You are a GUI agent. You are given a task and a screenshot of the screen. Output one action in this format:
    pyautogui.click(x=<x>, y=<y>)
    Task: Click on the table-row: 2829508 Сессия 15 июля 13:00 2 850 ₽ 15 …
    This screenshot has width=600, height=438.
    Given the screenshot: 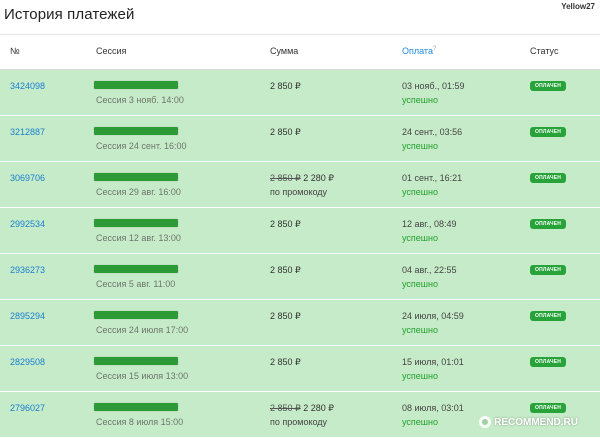 What is the action you would take?
    pyautogui.click(x=300, y=369)
    